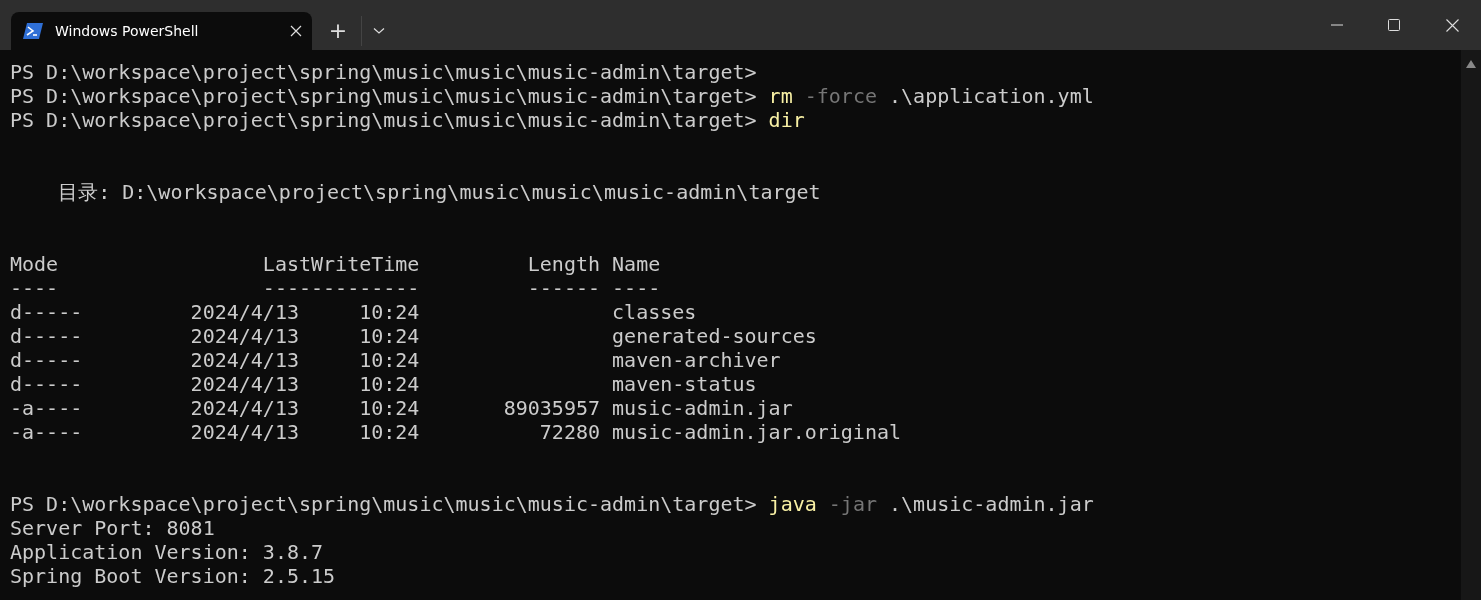 The image size is (1481, 600). I want to click on terminal-line: d----- 2024/4/13 10:24 generated-sources, so click(413, 336).